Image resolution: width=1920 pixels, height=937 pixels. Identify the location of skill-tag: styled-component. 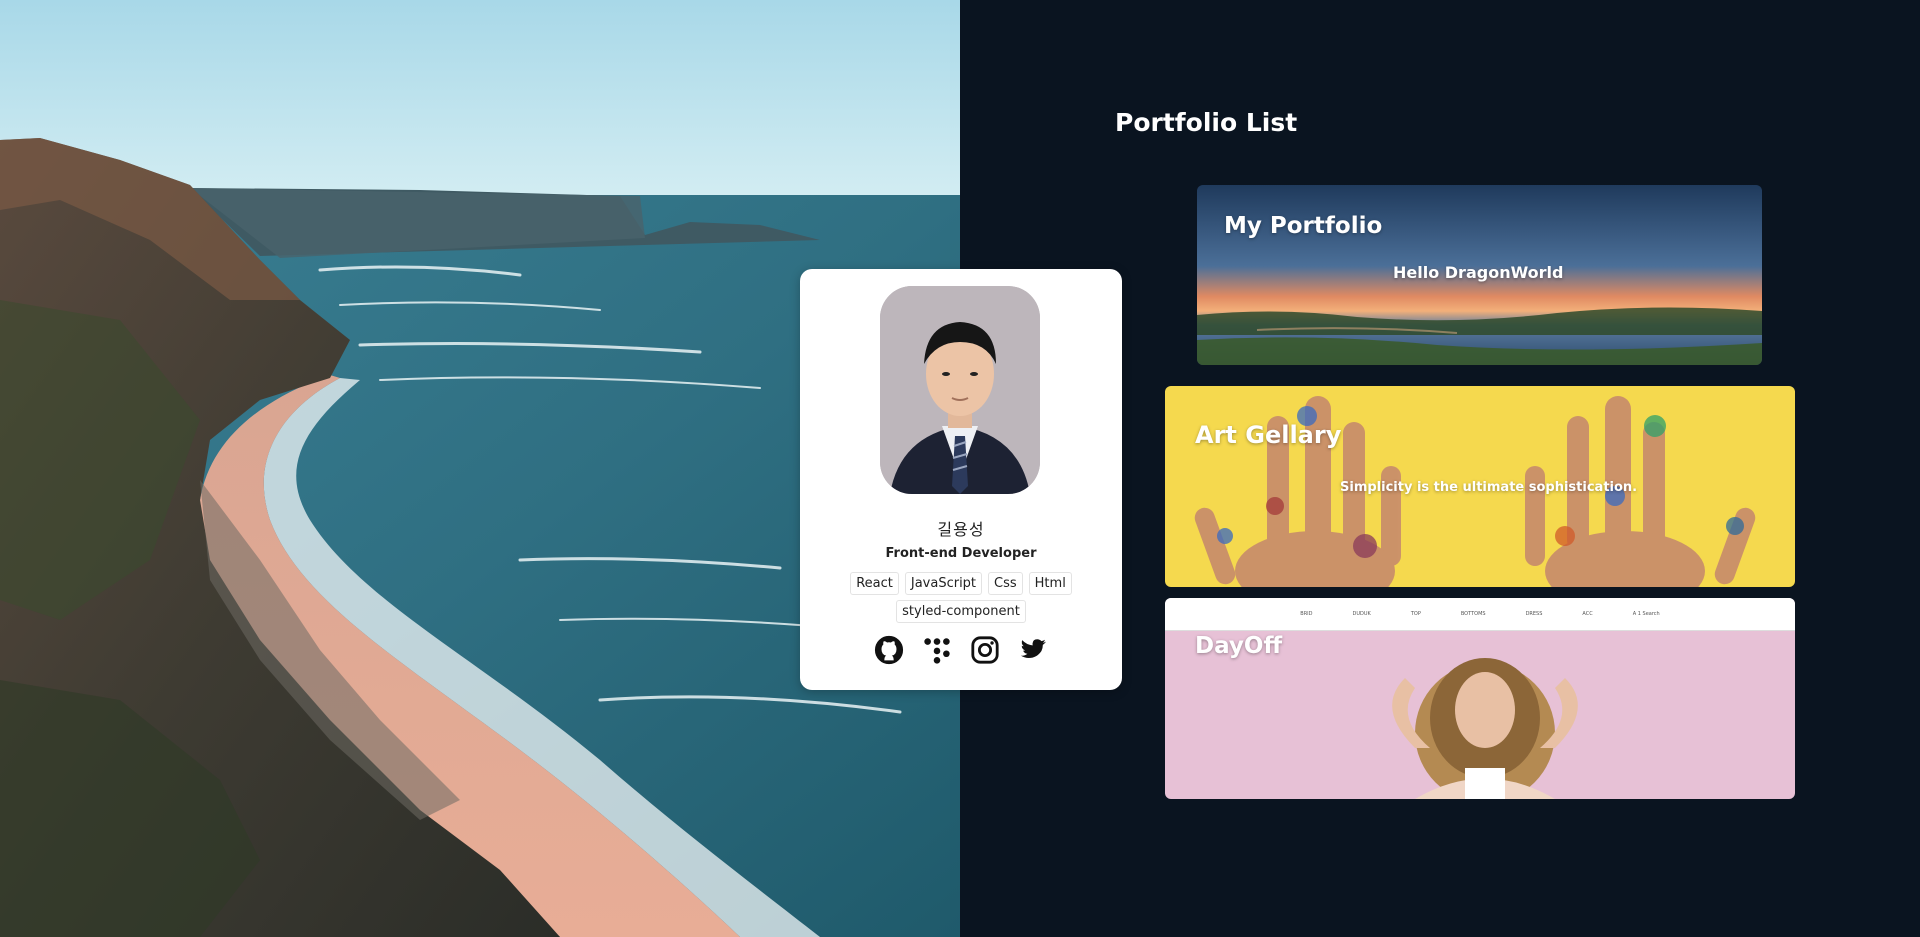
(961, 611).